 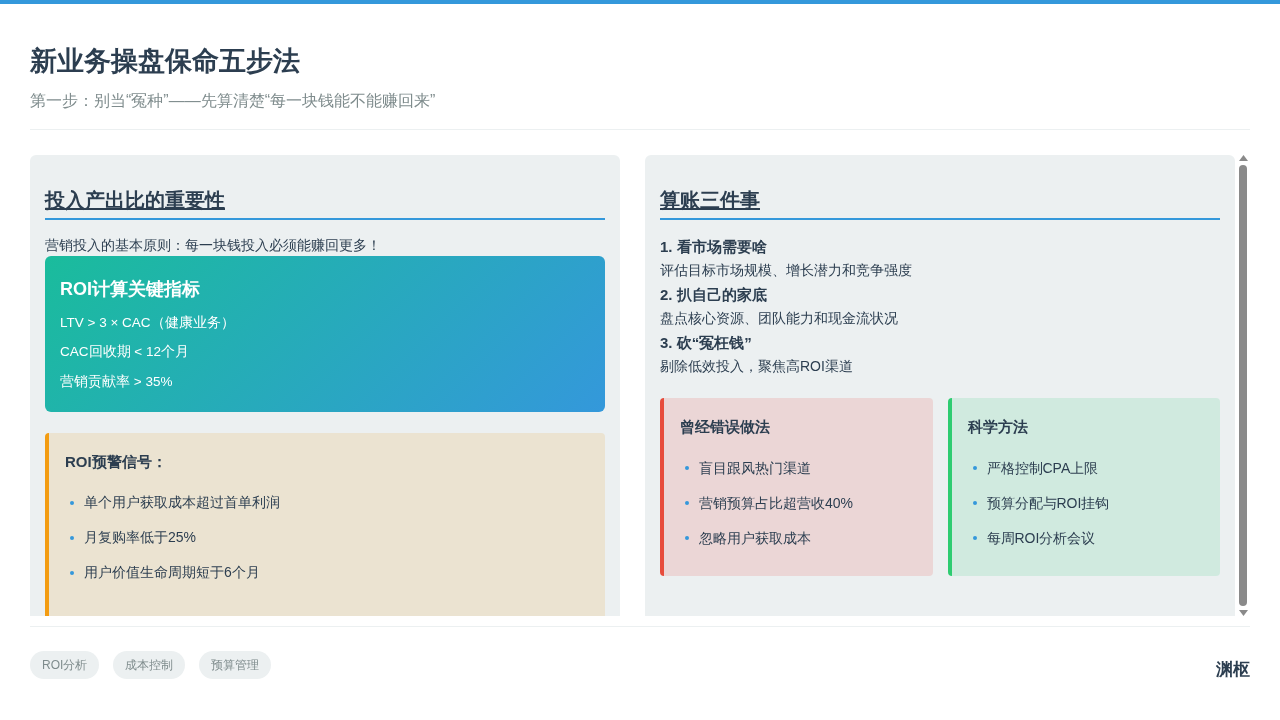 What do you see at coordinates (779, 318) in the screenshot?
I see `step-description: 盘点核心资源、团队能力和现金流状况` at bounding box center [779, 318].